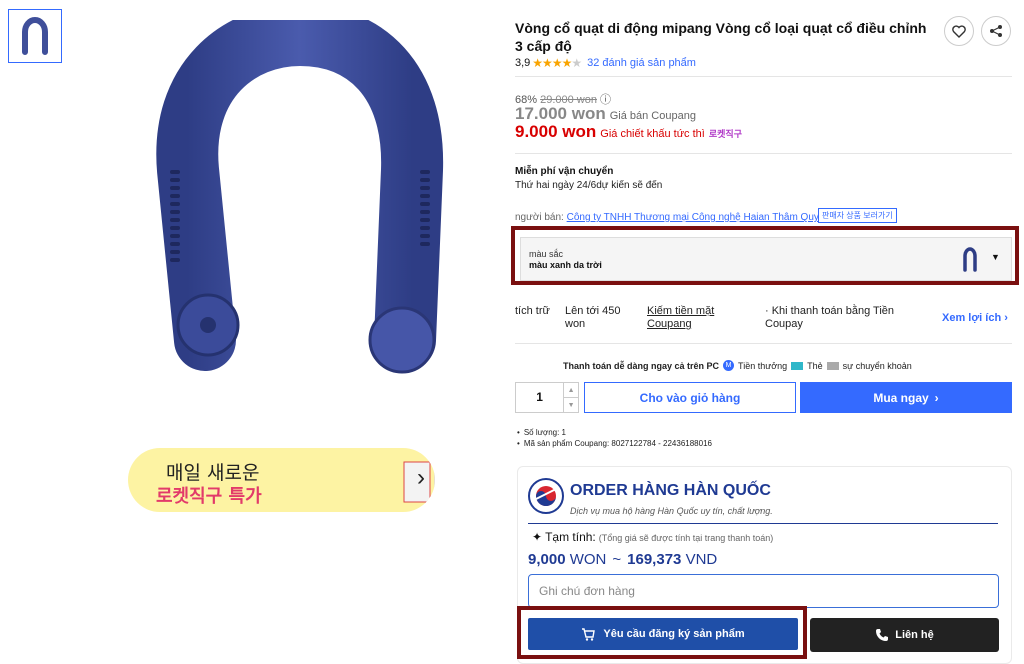 The image size is (1024, 664). What do you see at coordinates (983, 318) in the screenshot?
I see `view-benefits-link: Xem lợi ích ›` at bounding box center [983, 318].